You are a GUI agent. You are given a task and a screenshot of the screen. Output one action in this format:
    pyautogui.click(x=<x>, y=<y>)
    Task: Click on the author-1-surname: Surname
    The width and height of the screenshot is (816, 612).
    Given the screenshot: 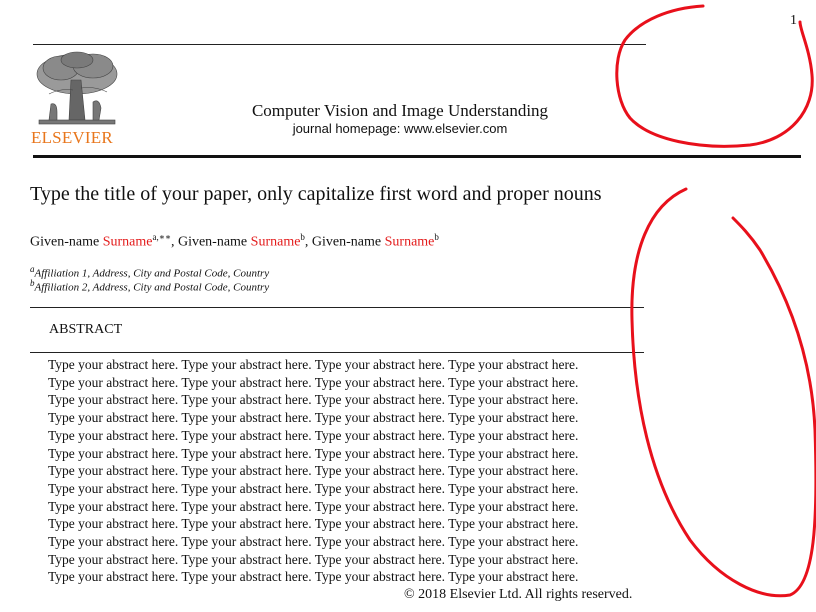 What is the action you would take?
    pyautogui.click(x=127, y=242)
    